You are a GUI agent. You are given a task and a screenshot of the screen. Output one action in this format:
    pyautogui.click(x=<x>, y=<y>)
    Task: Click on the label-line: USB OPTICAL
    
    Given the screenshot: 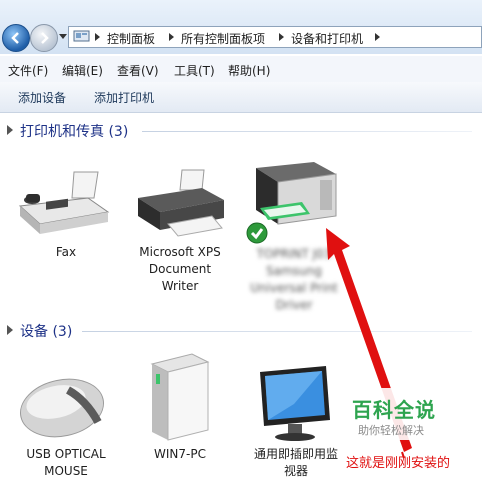 What is the action you would take?
    pyautogui.click(x=66, y=454)
    